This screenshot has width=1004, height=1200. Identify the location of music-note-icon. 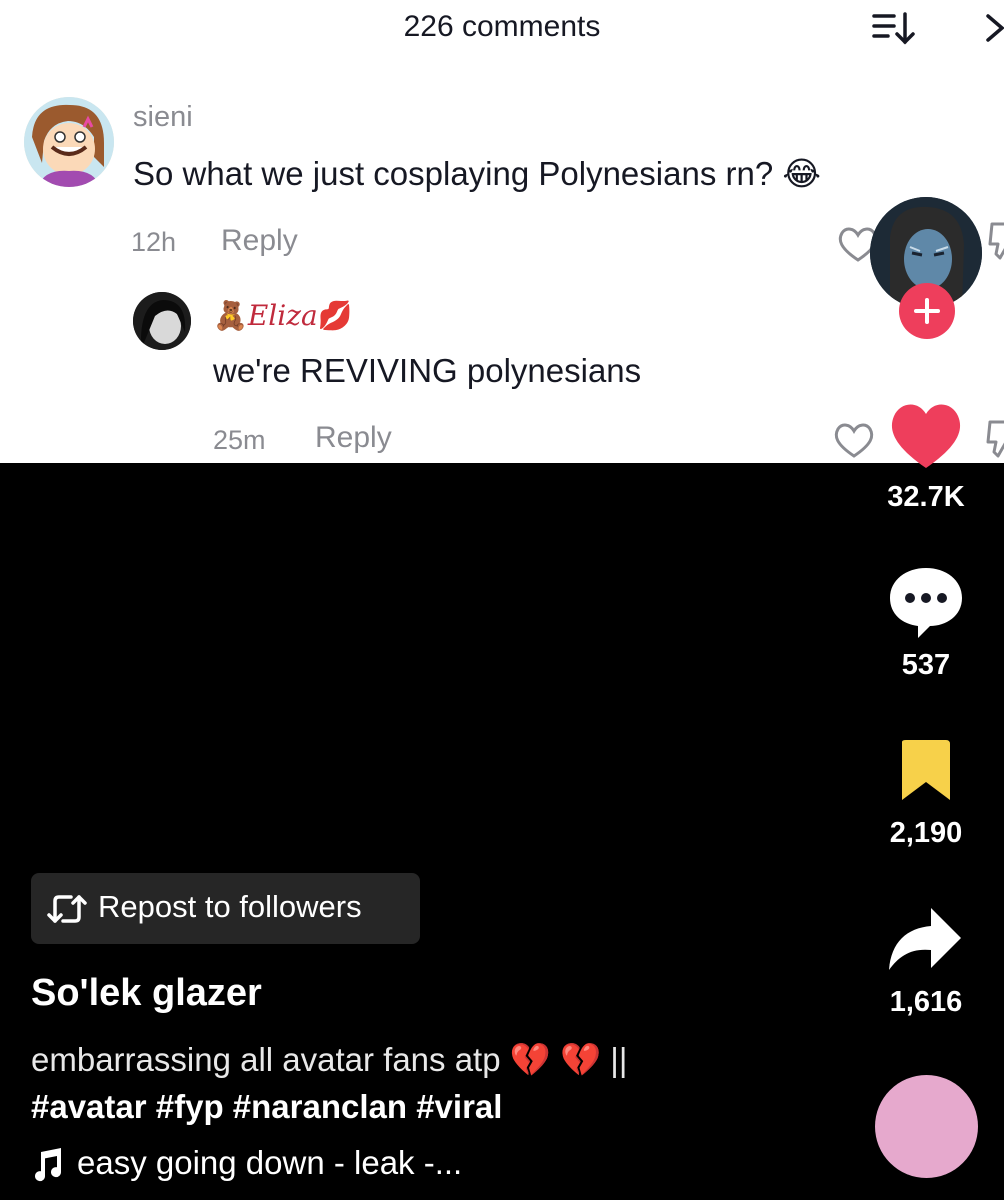
(48, 1165).